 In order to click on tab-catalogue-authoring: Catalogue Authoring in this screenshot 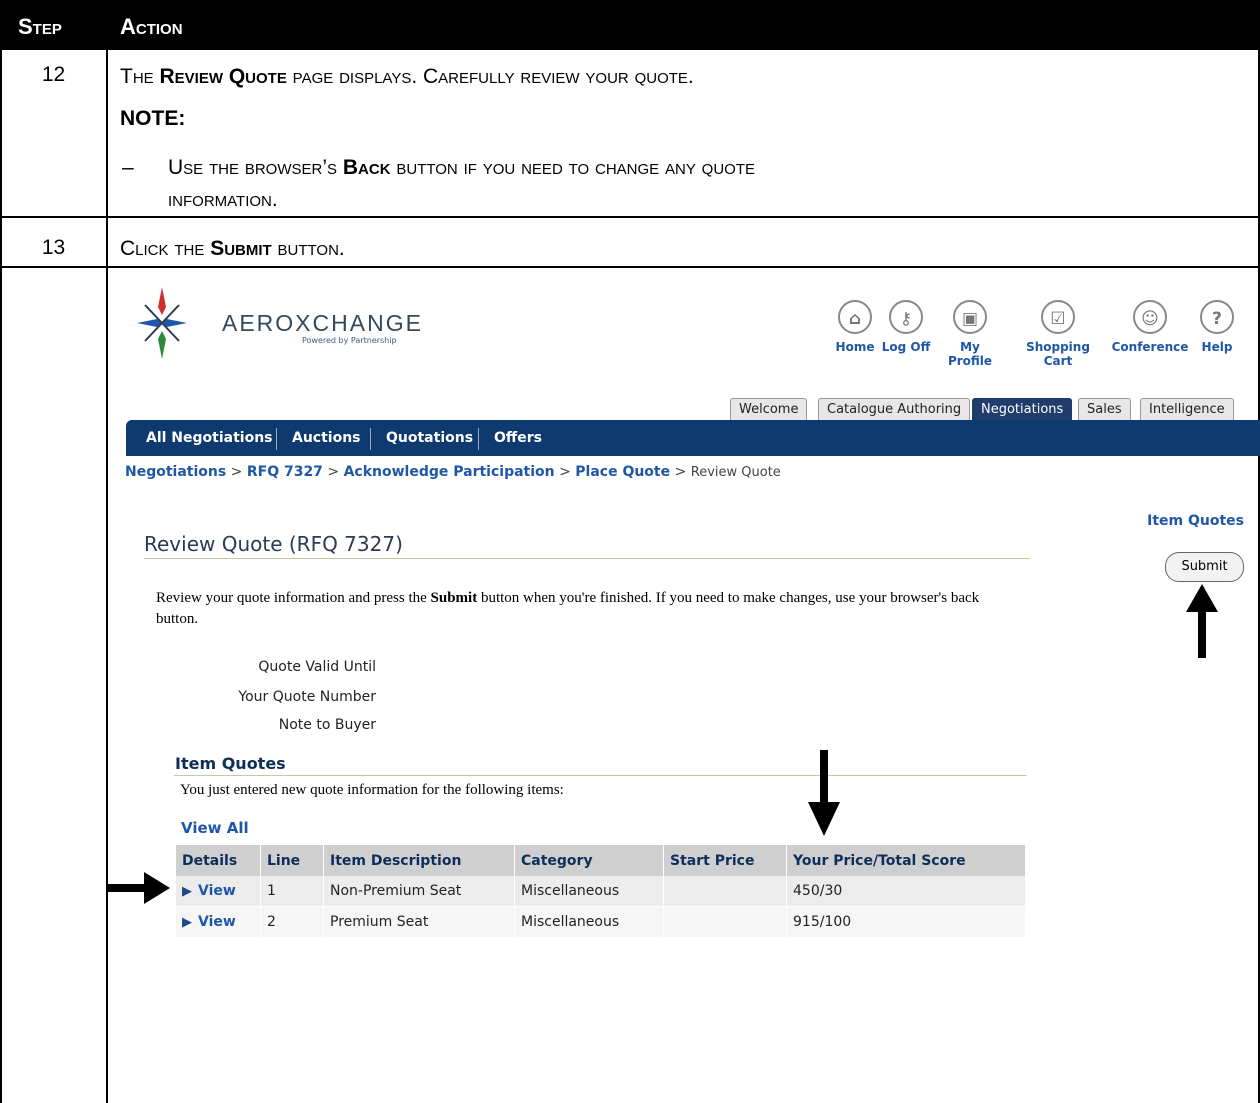, I will do `click(894, 409)`.